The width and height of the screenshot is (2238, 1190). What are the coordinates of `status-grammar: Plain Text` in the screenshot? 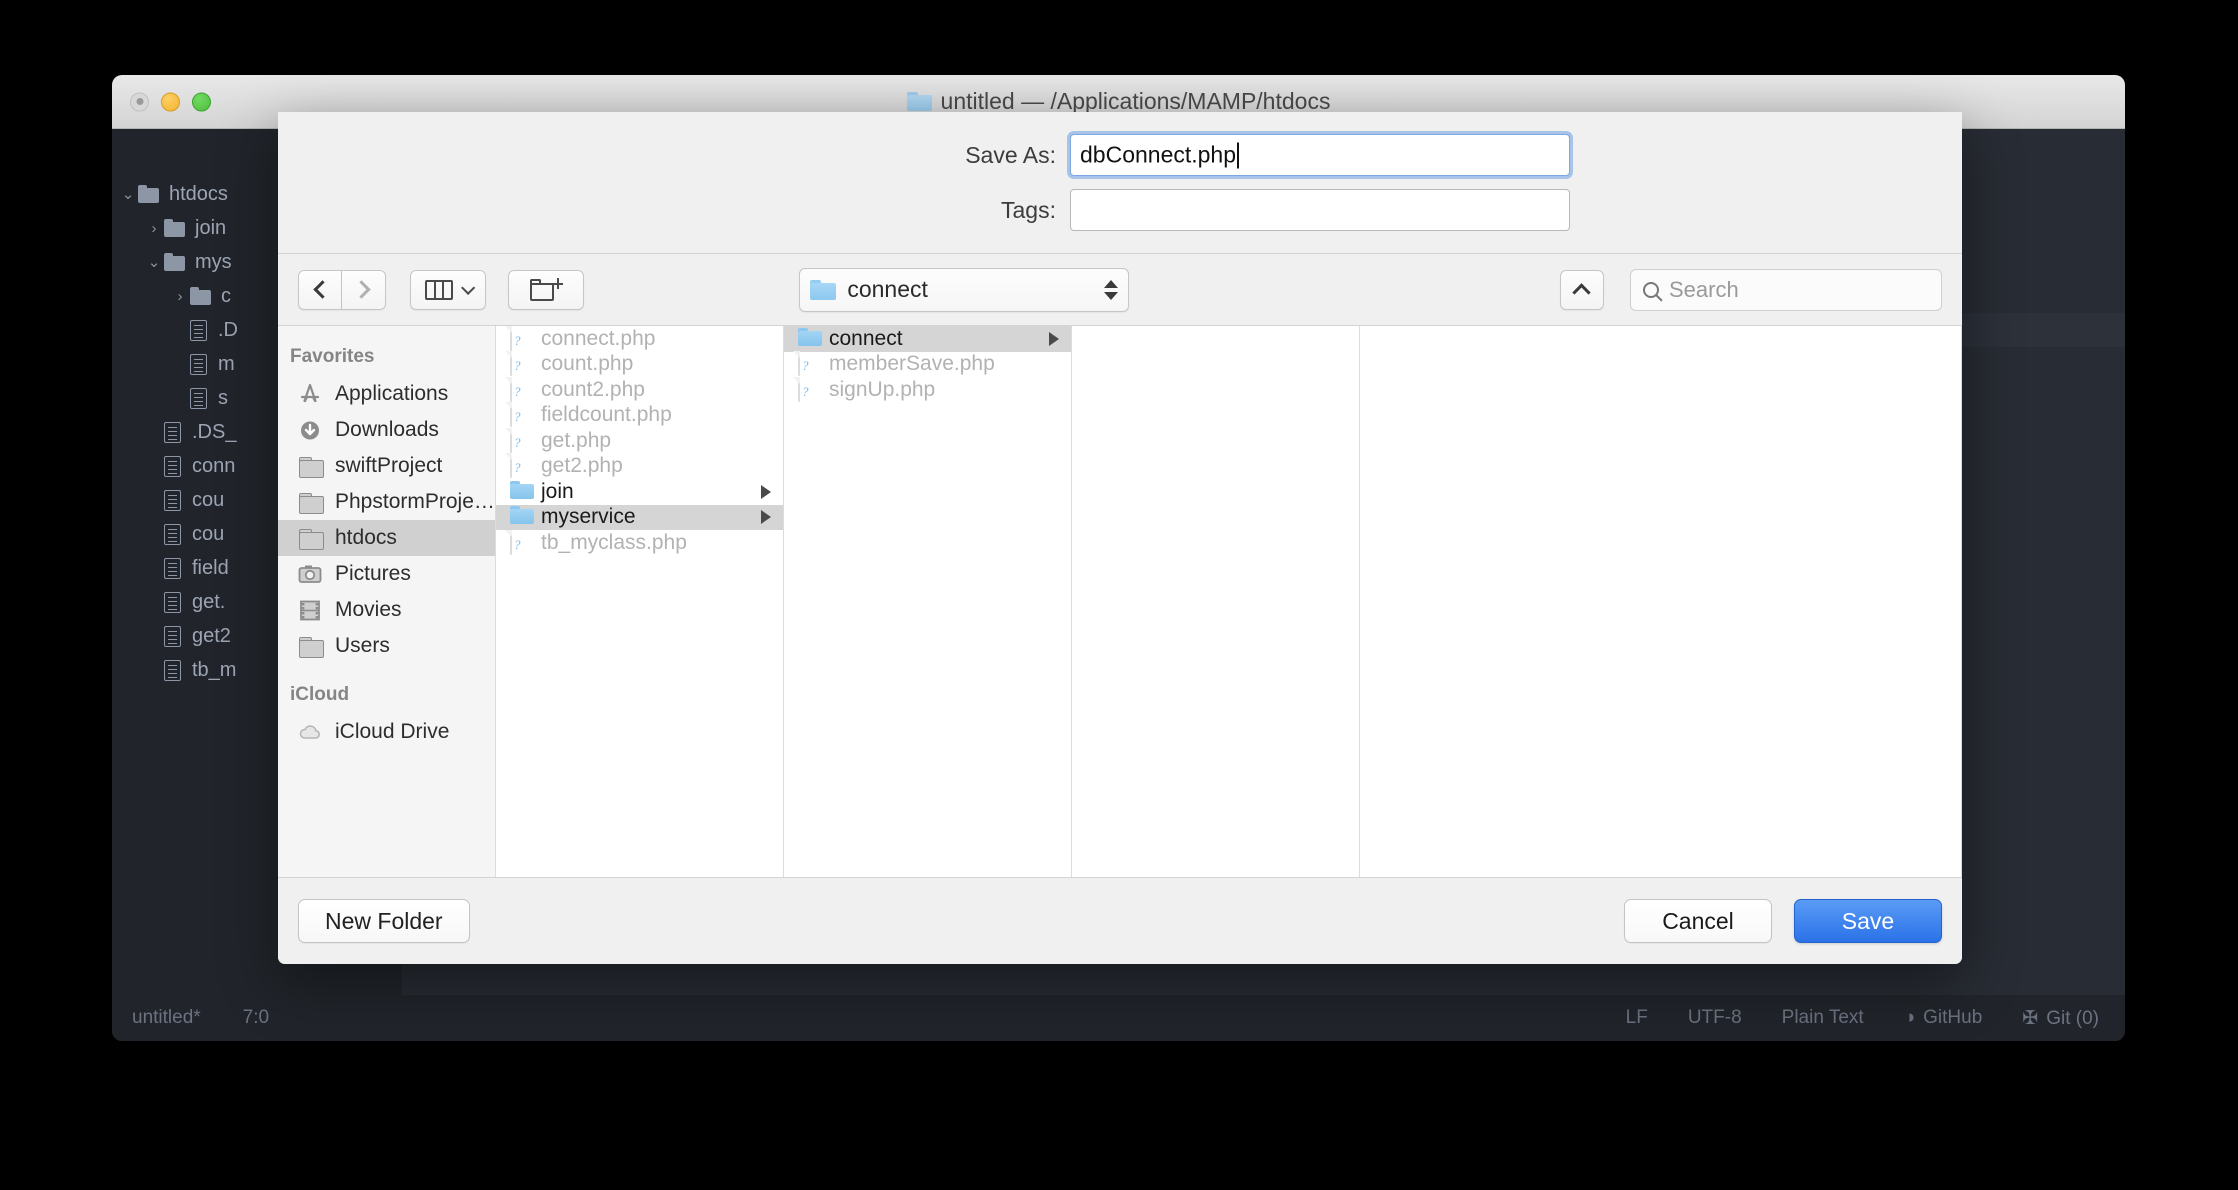 It's located at (1823, 1018).